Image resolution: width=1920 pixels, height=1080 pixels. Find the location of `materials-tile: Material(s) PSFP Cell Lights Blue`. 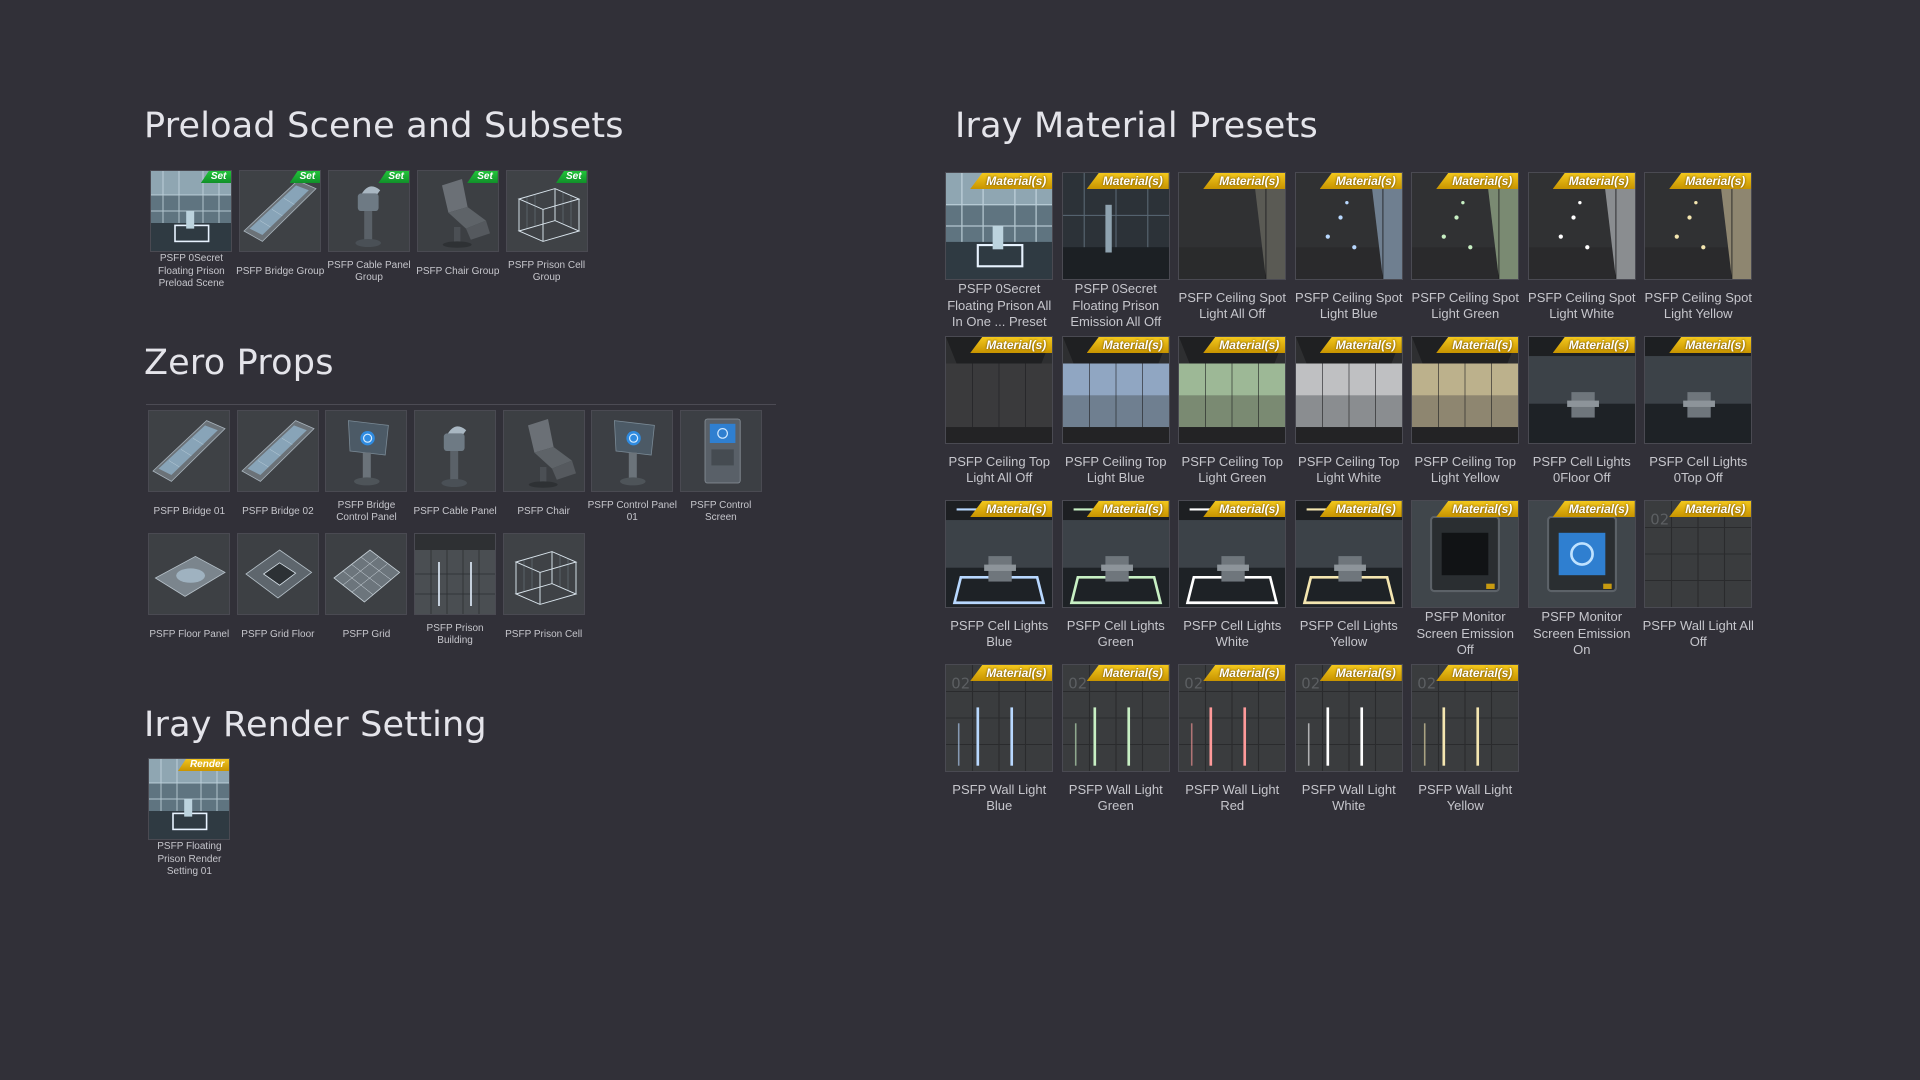

materials-tile: Material(s) PSFP Cell Lights Blue is located at coordinates (999, 580).